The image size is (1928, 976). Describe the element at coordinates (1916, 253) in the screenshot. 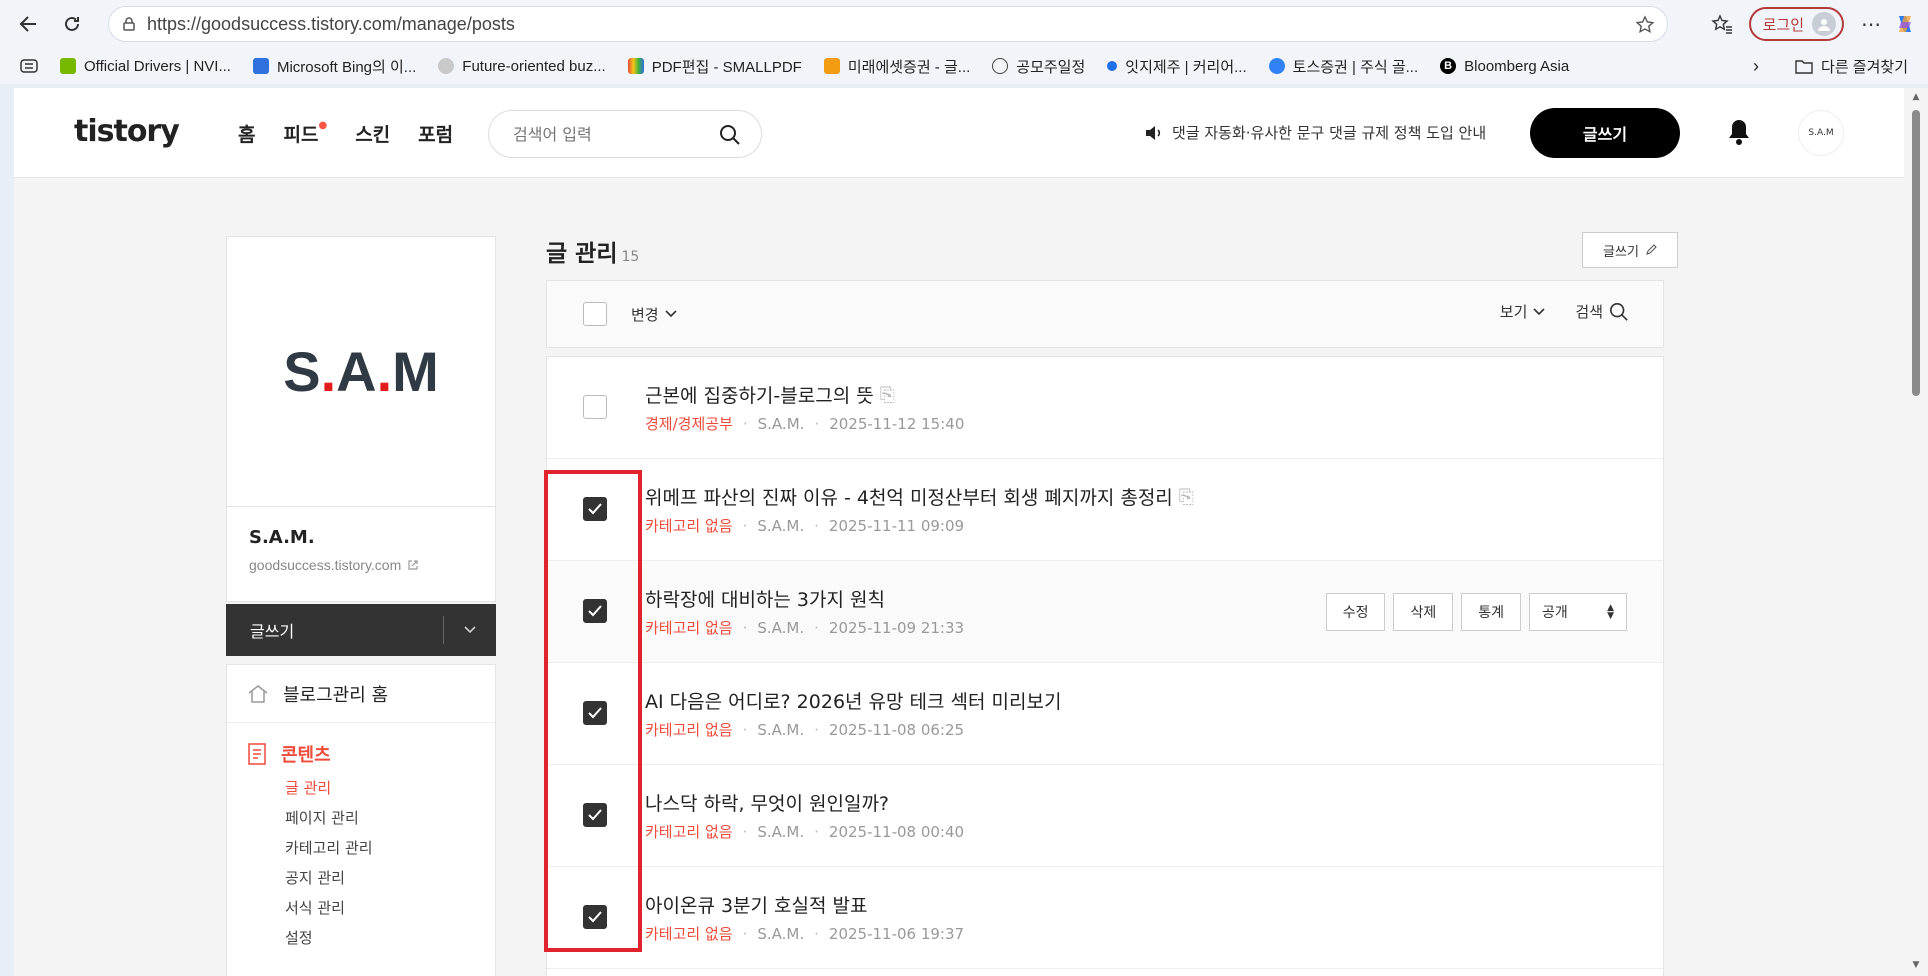

I see `scroll-thumb` at that location.